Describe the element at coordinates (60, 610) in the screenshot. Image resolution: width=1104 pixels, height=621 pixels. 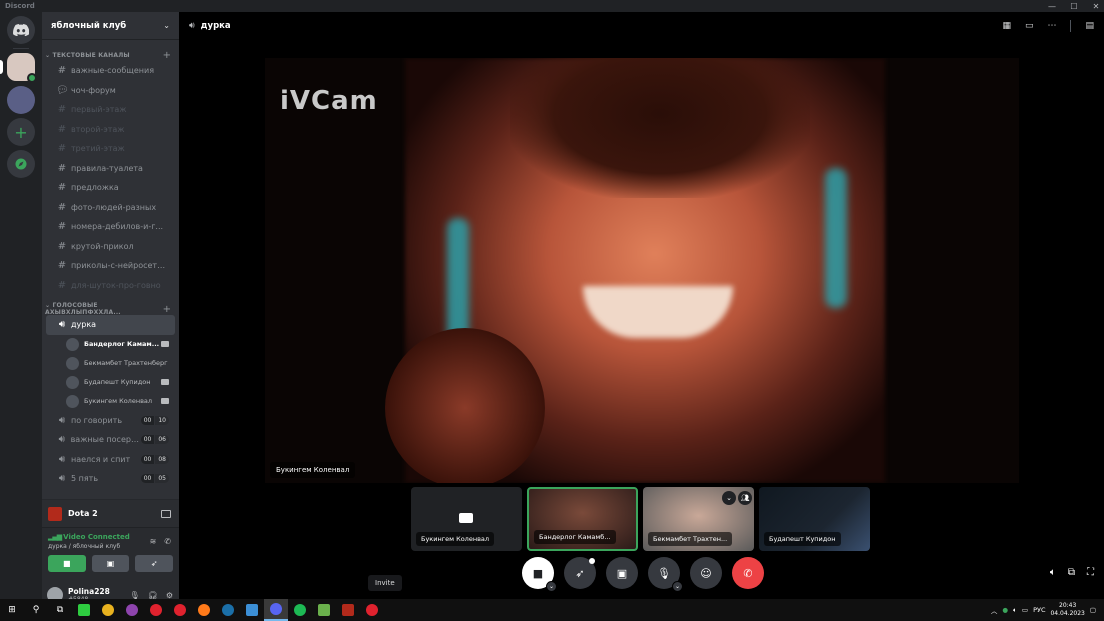
I see `task-view-button: ⧉` at that location.